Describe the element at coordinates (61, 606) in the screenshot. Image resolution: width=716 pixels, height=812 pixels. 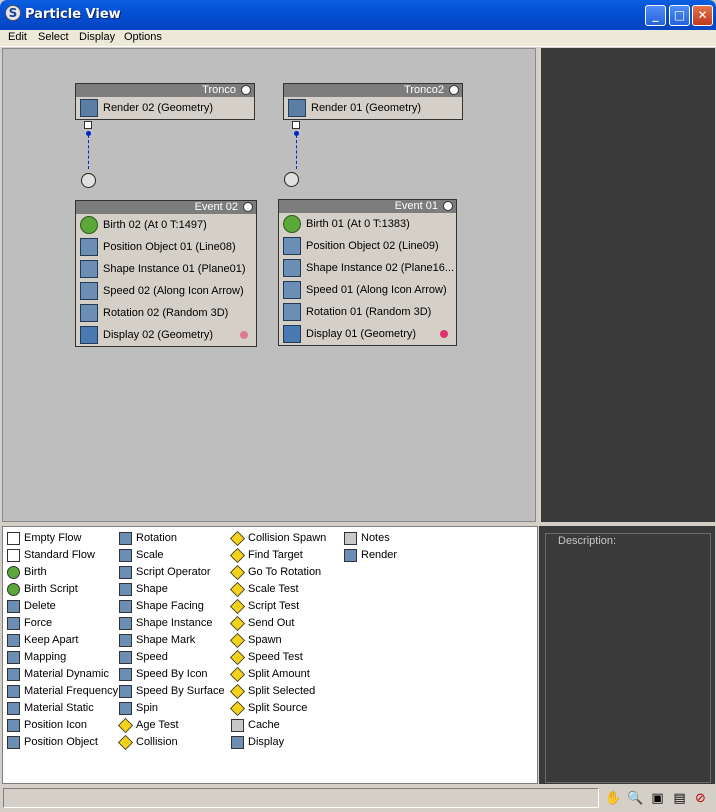
I see `depot-item: Delete` at that location.